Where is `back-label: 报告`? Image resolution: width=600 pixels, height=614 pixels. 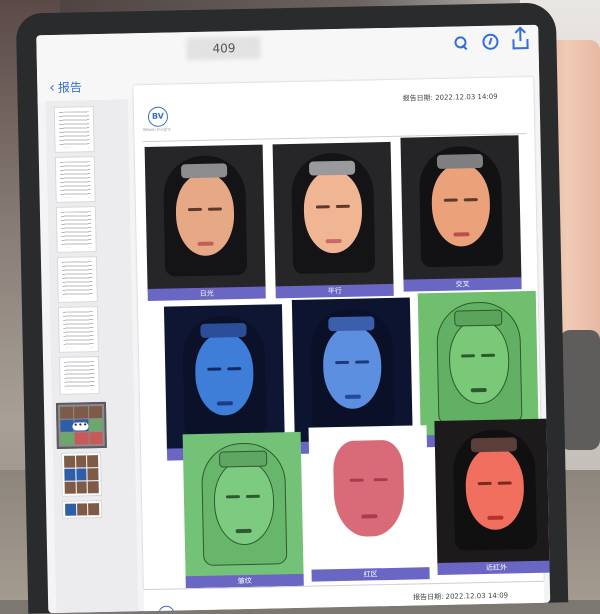 back-label: 报告 is located at coordinates (70, 87).